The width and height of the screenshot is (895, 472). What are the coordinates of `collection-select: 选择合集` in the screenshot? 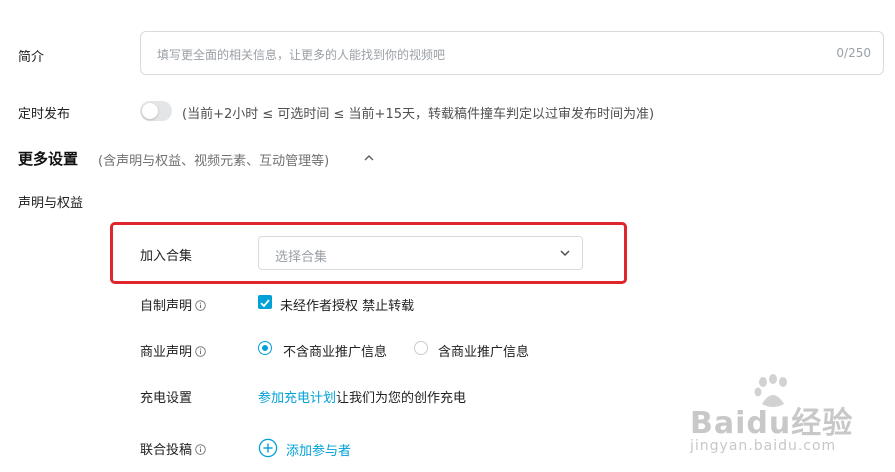 It's located at (420, 253).